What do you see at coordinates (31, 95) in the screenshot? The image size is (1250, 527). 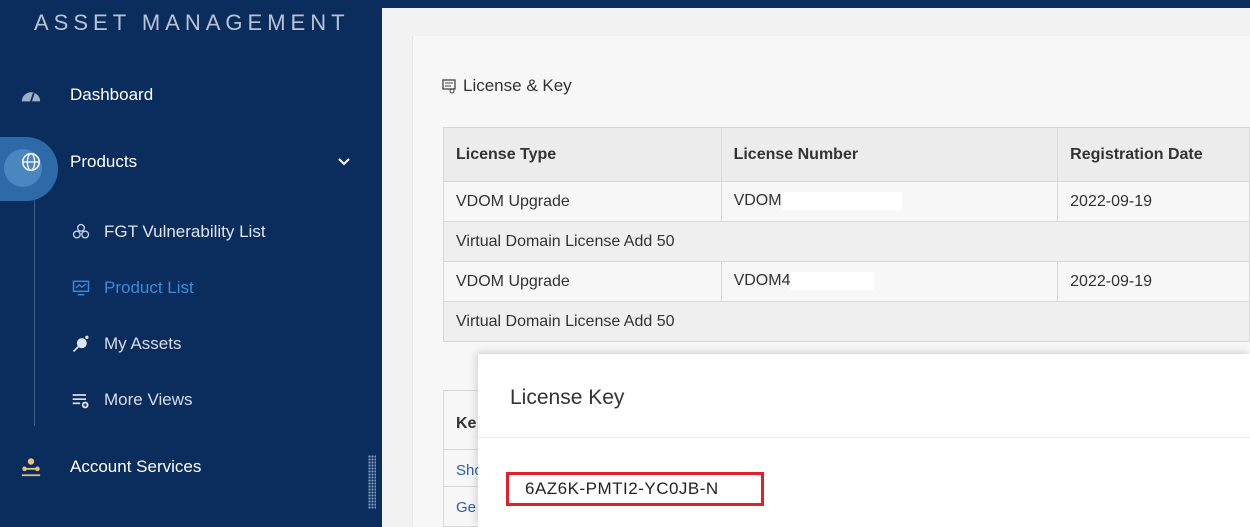 I see `gauge-icon` at bounding box center [31, 95].